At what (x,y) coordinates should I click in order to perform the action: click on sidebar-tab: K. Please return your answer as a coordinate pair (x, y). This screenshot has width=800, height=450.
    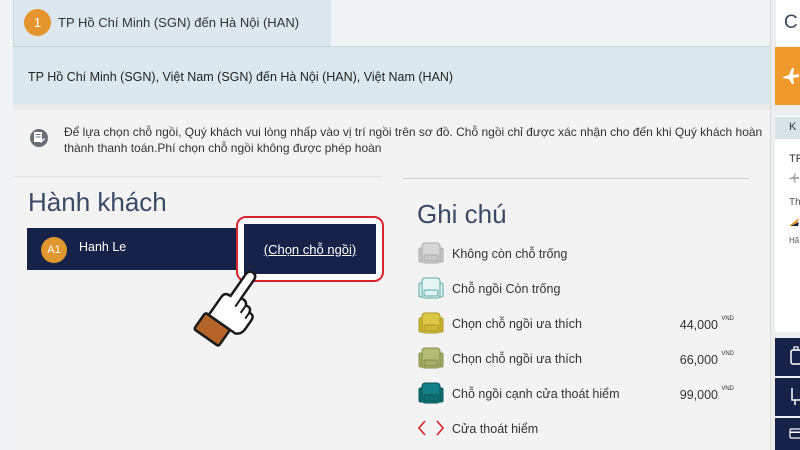
    Looking at the image, I should click on (787, 128).